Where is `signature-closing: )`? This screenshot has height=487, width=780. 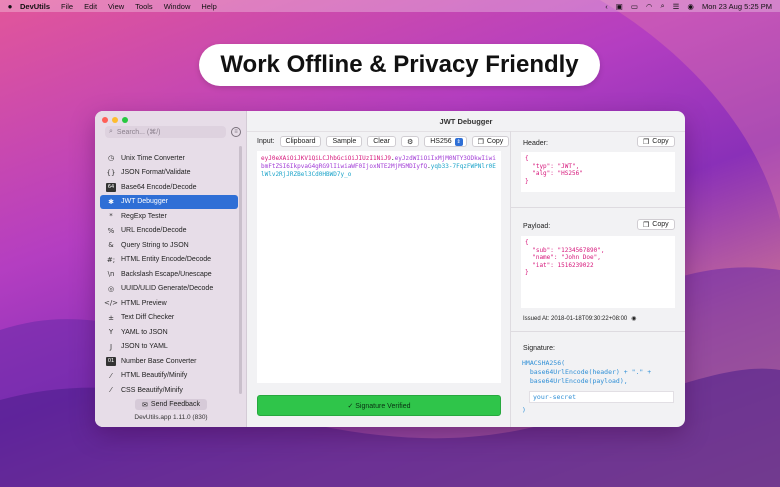
signature-closing: ) is located at coordinates (524, 410).